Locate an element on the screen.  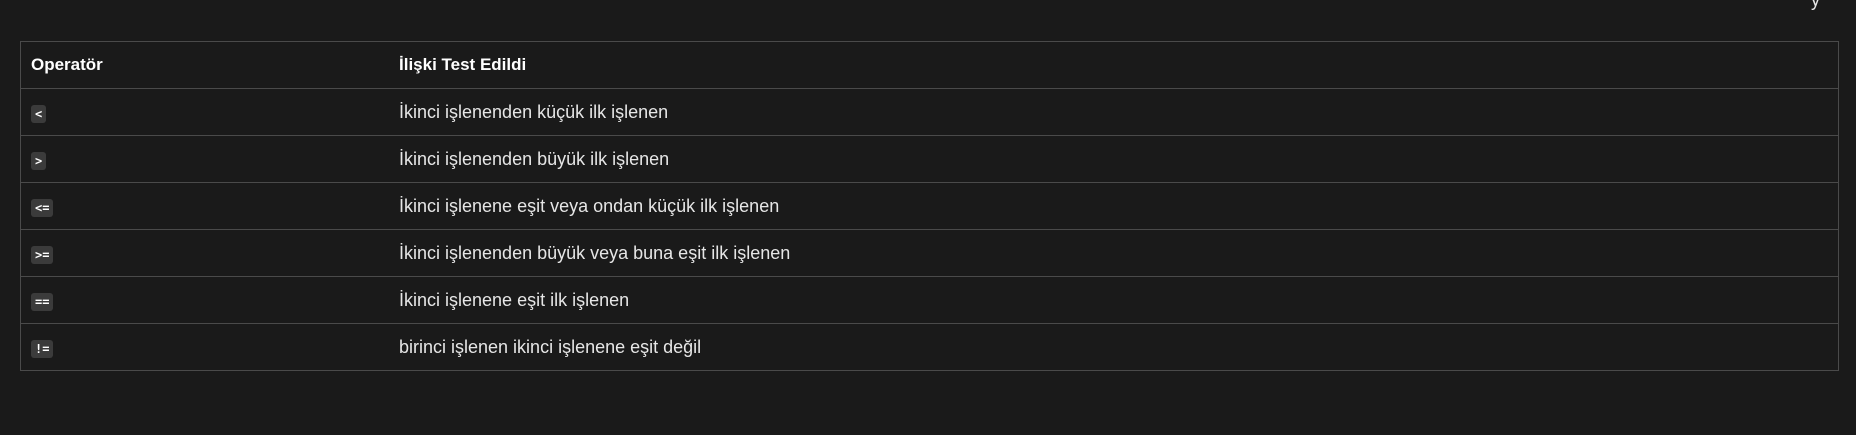
operator-cell: == is located at coordinates (204, 300).